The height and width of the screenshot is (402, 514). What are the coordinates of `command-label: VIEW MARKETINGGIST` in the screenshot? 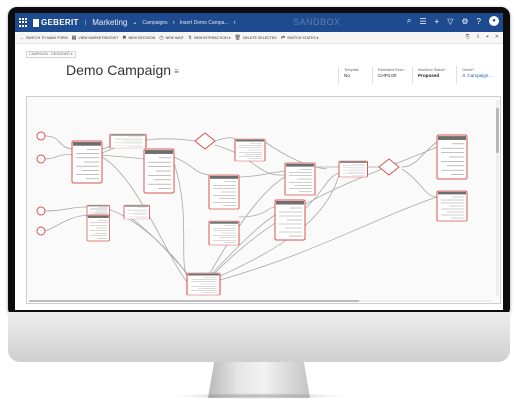 It's located at (98, 37).